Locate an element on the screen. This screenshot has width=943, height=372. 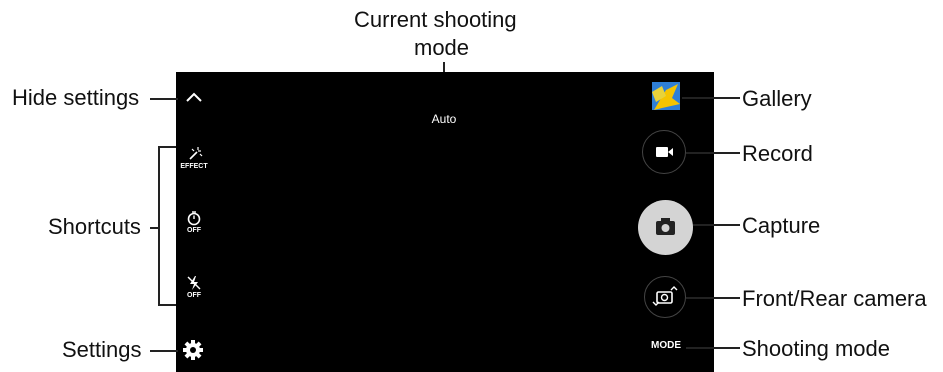
hide-settings-button is located at coordinates (194, 97).